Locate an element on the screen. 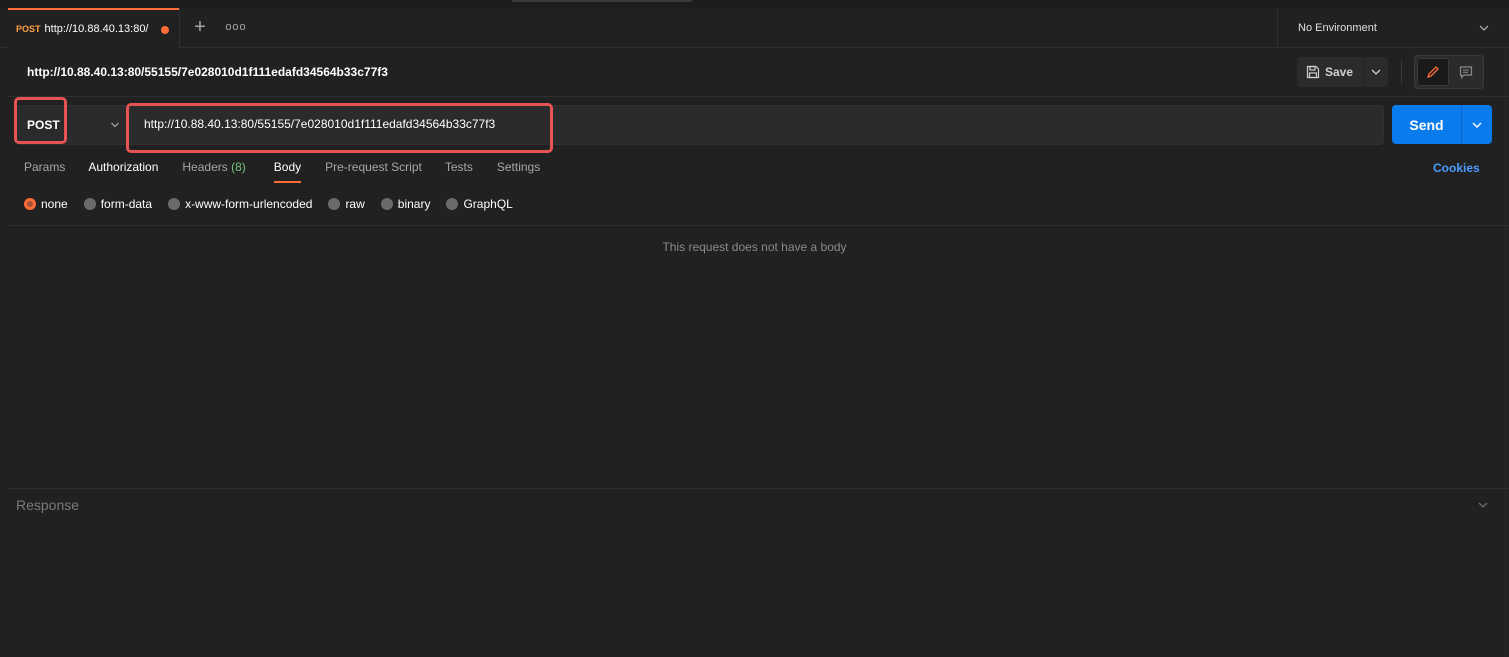 This screenshot has height=657, width=1509. tab-title: http://10.88.40.13:80/ is located at coordinates (96, 29).